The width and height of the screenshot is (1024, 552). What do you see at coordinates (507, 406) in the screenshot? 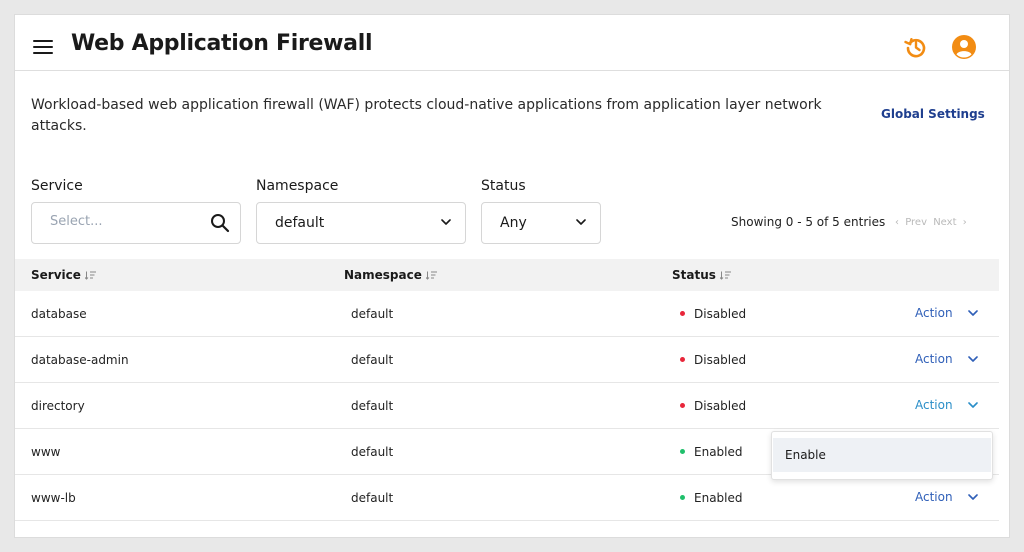
I see `table-row: directory default Disabled Action` at bounding box center [507, 406].